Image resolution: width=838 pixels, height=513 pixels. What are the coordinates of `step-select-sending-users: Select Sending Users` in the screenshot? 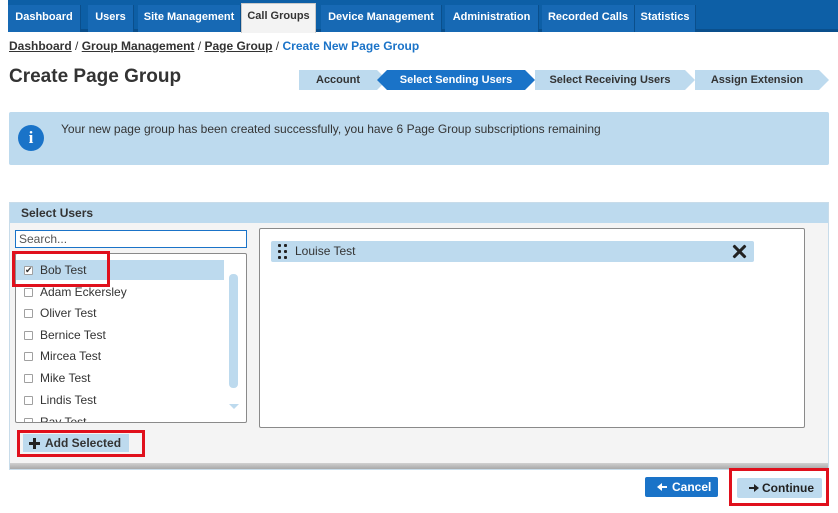 It's located at (456, 80).